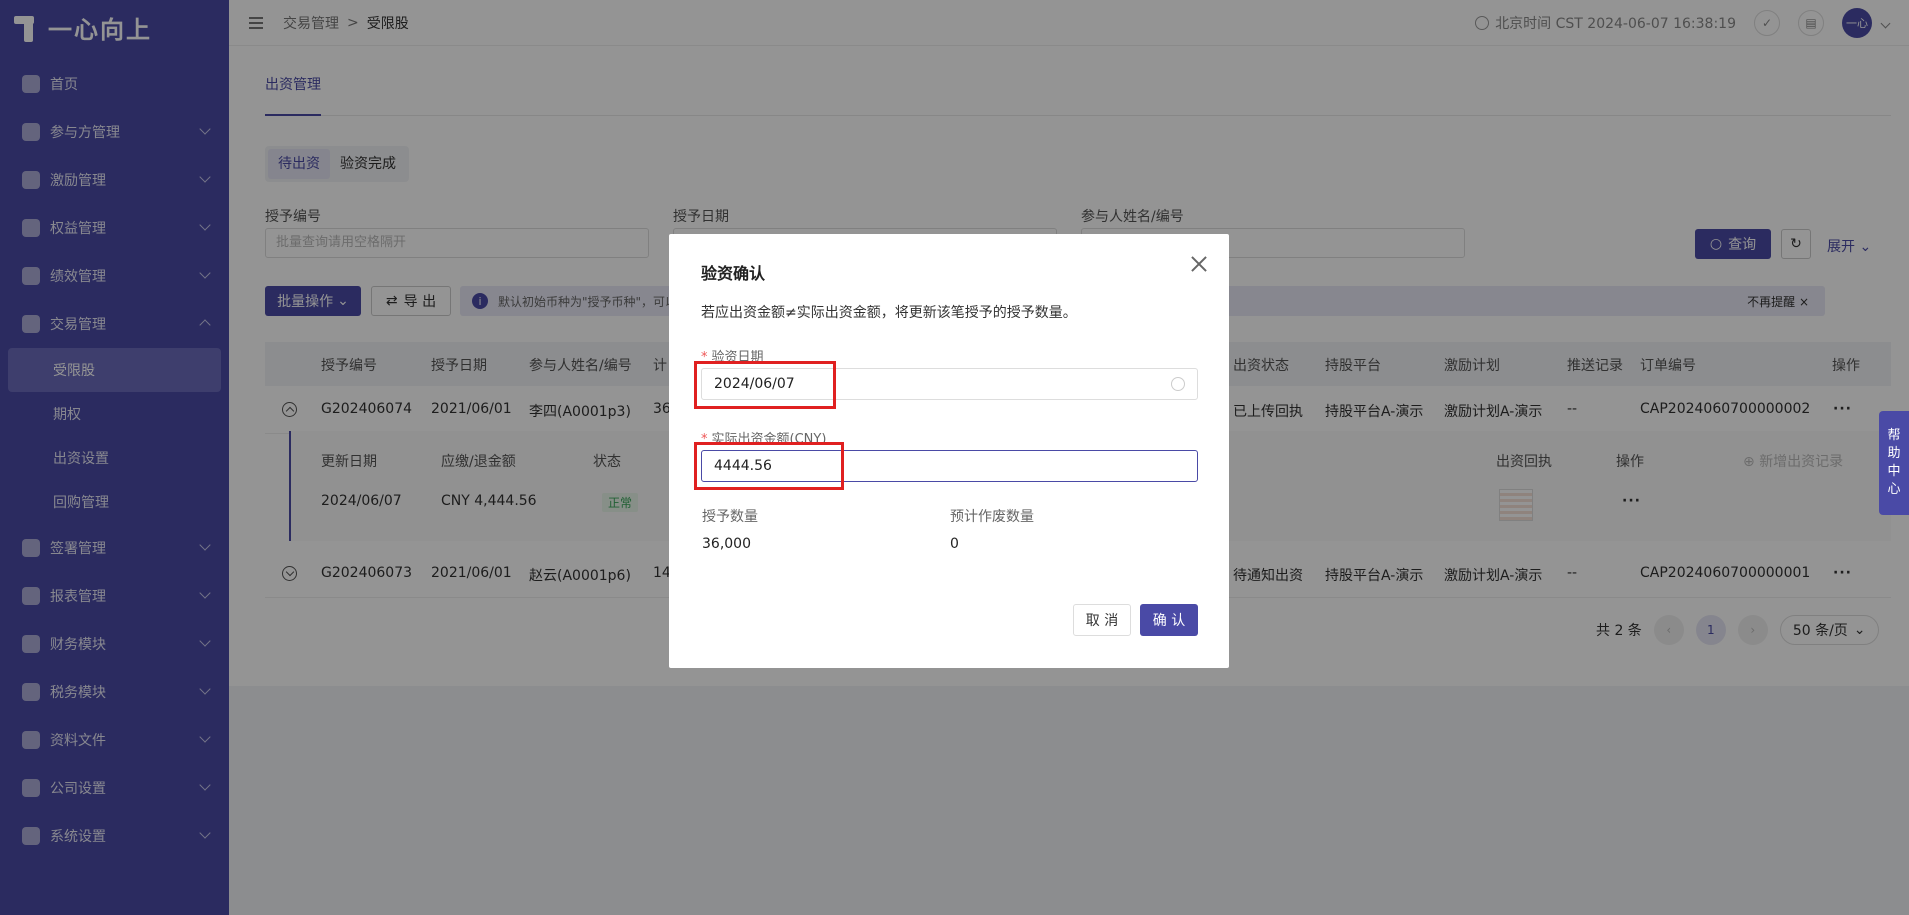 This screenshot has width=1909, height=915. Describe the element at coordinates (1169, 620) in the screenshot. I see `confirm-button: 确 认` at that location.